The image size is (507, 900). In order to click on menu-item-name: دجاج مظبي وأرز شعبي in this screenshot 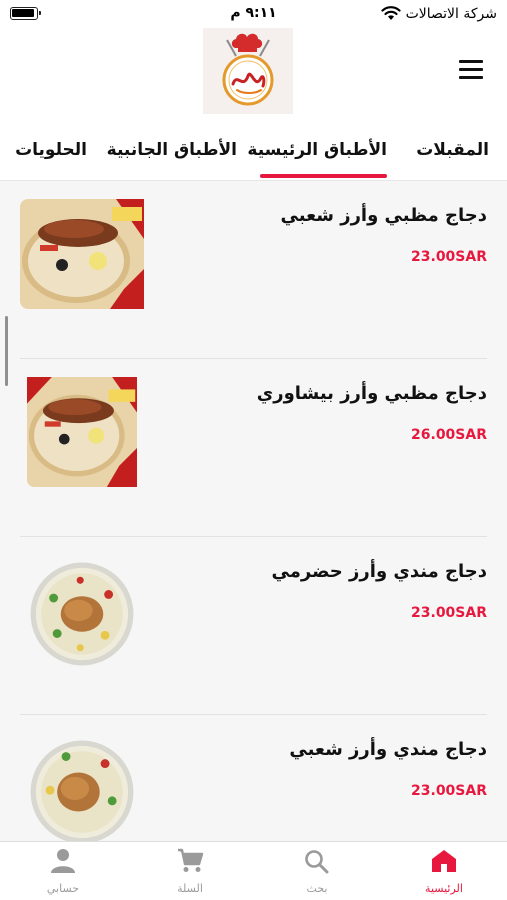, I will do `click(383, 215)`.